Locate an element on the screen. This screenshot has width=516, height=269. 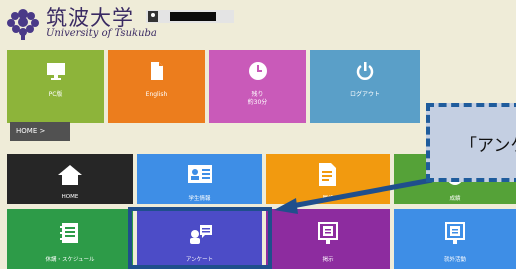
pc-version-button: PC版 is located at coordinates (55, 86).